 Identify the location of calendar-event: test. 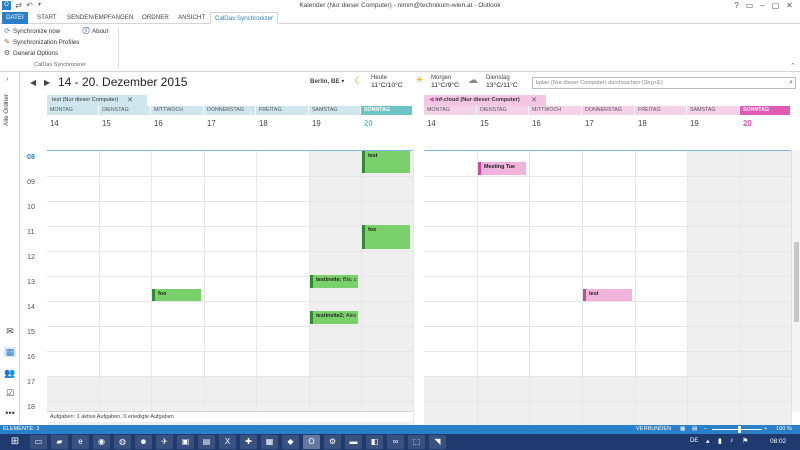
(386, 162).